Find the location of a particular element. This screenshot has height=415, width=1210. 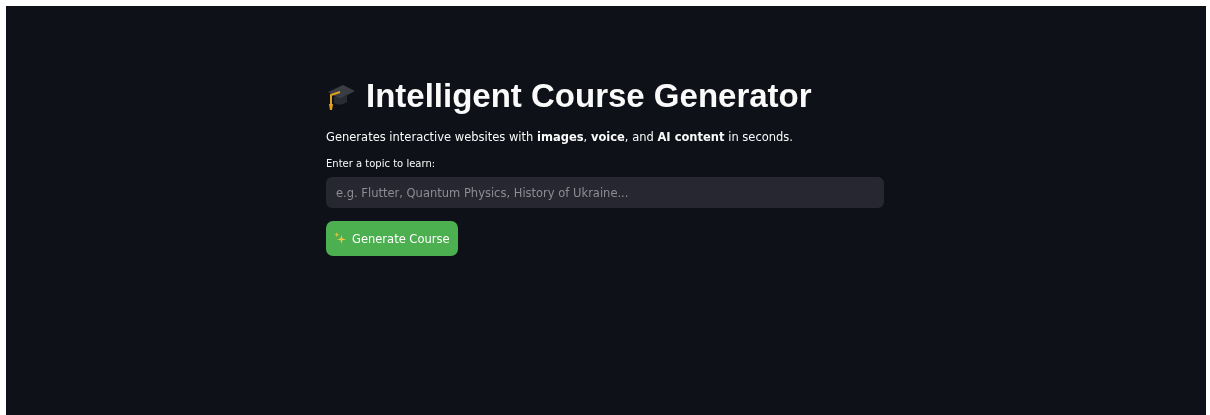

page-subtitle: Generates interactive websites with images, voice, and AI content in seconds. is located at coordinates (559, 137).